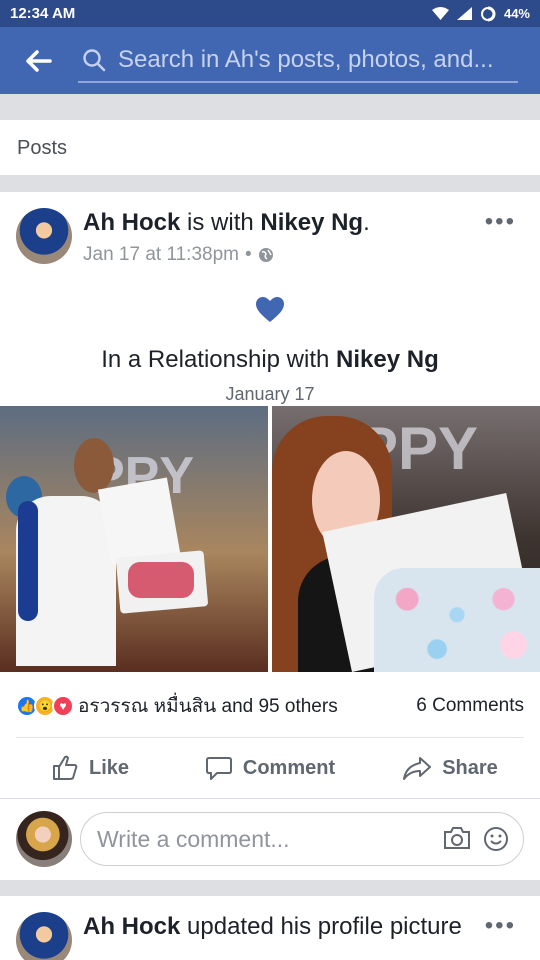  I want to click on next-post-card: Ah Hock updated his profile picture •••, so click(270, 928).